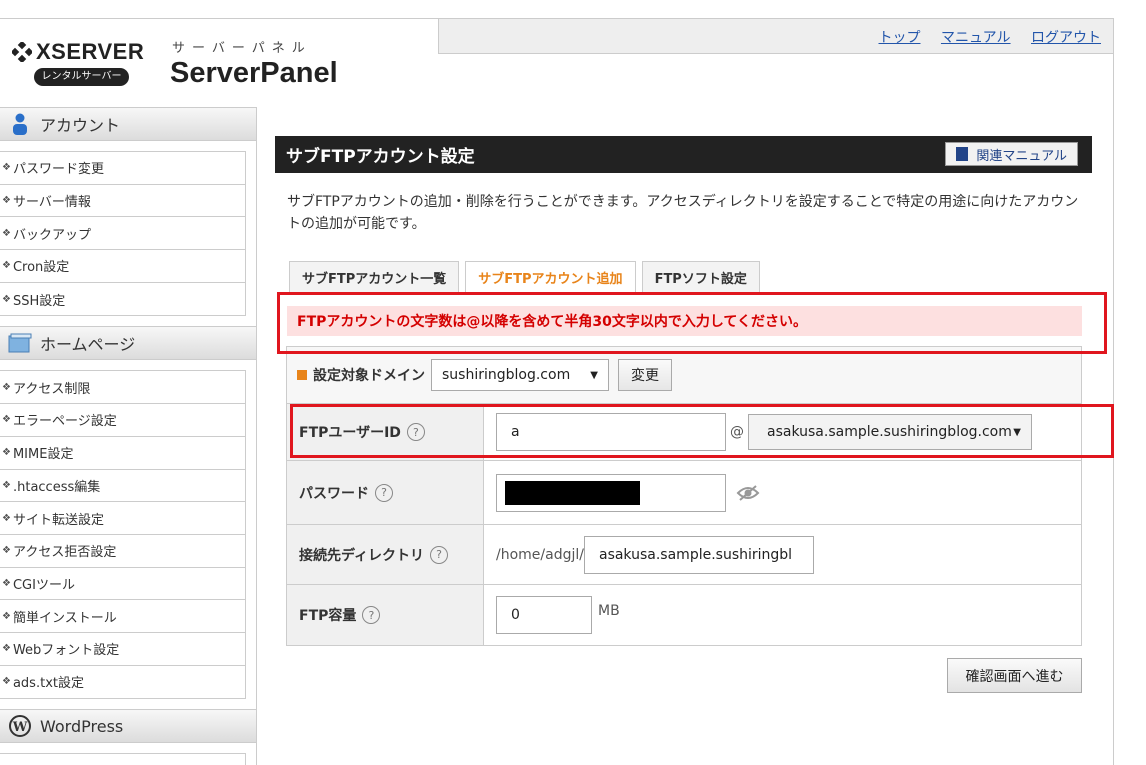  I want to click on sidebar-item-label: CGIツール, so click(43, 585).